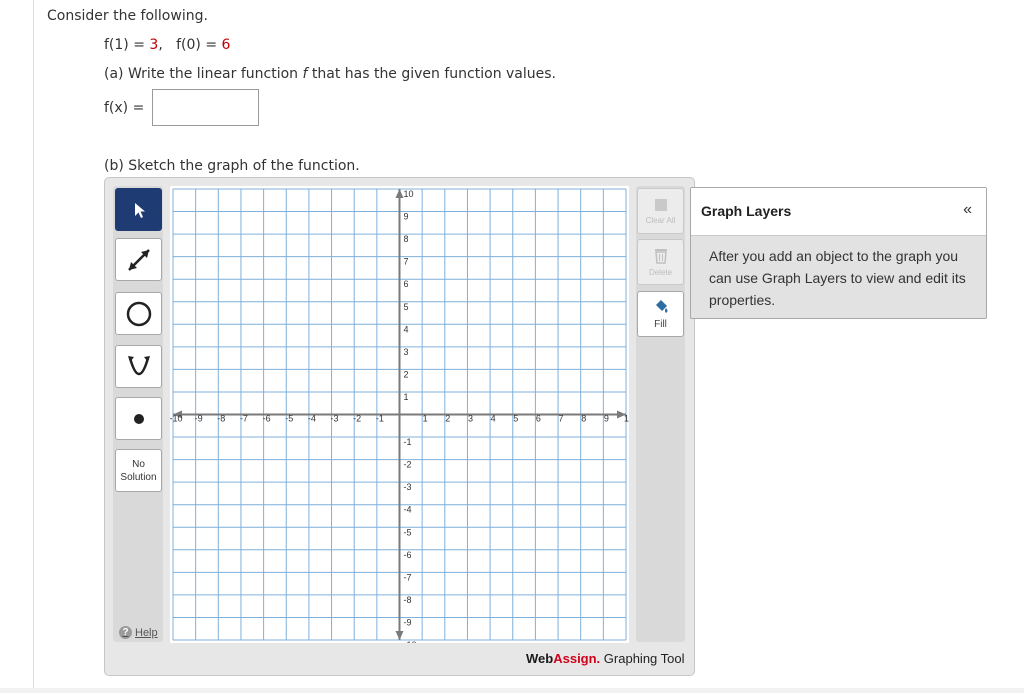 This screenshot has height=693, width=1024. What do you see at coordinates (660, 272) in the screenshot?
I see `delete-label: Delete` at bounding box center [660, 272].